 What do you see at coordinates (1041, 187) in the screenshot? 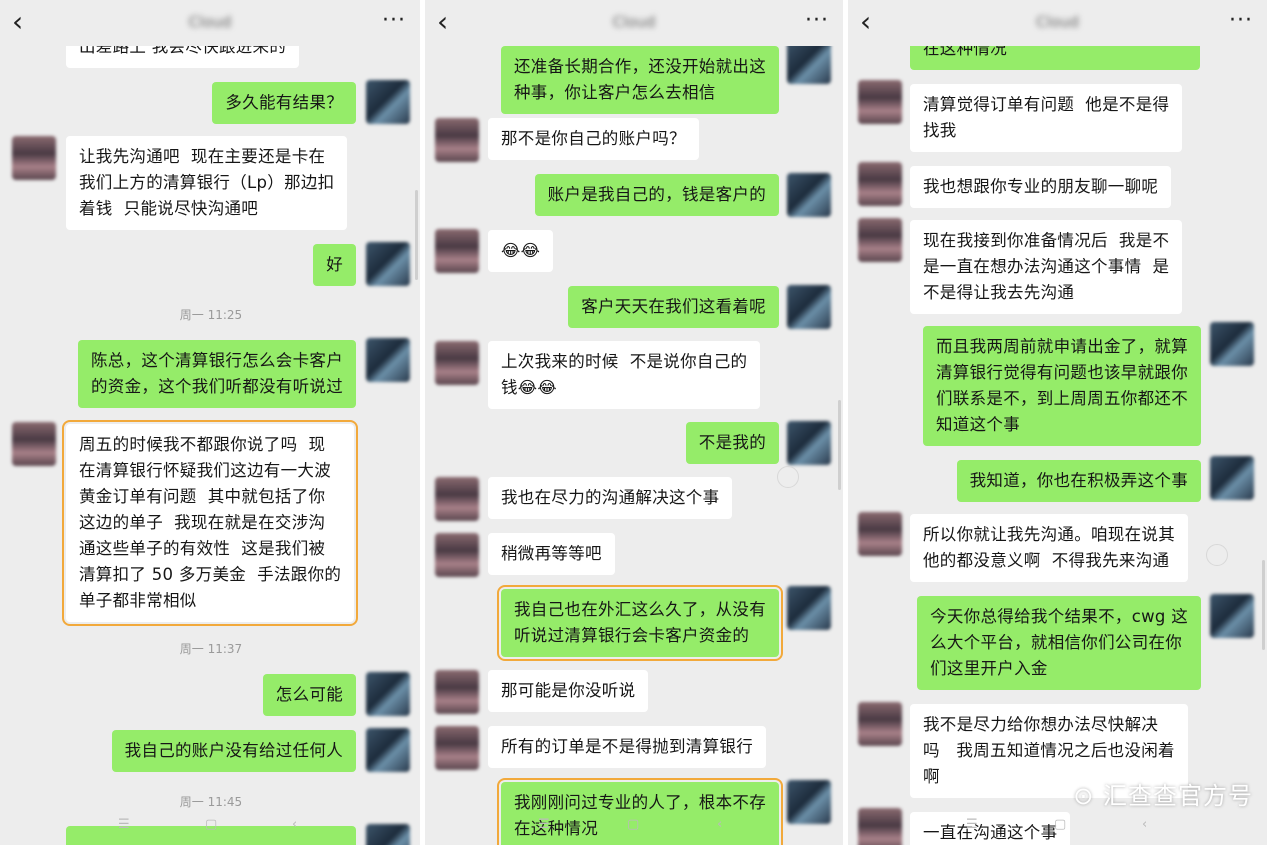
I see `message-bubble: 我也想跟你专业的朋友聊一聊呢` at bounding box center [1041, 187].